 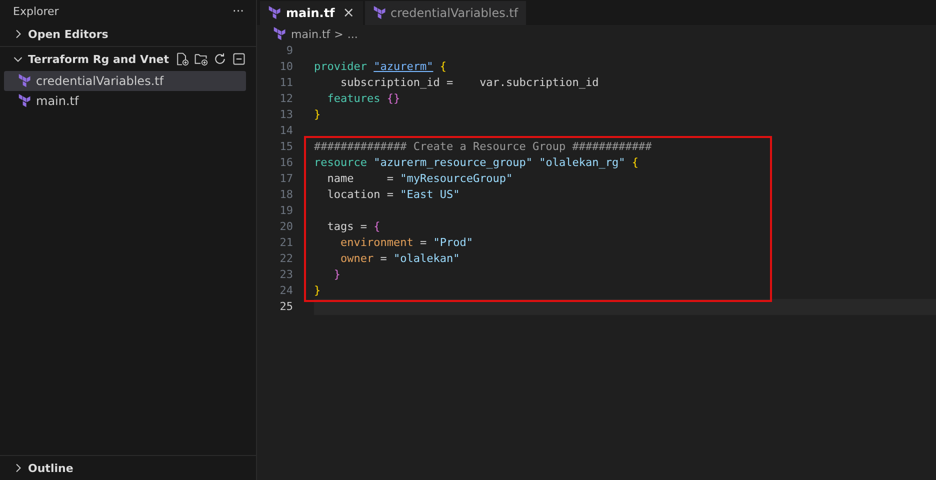 What do you see at coordinates (356, 258) in the screenshot?
I see `code-token: owner` at bounding box center [356, 258].